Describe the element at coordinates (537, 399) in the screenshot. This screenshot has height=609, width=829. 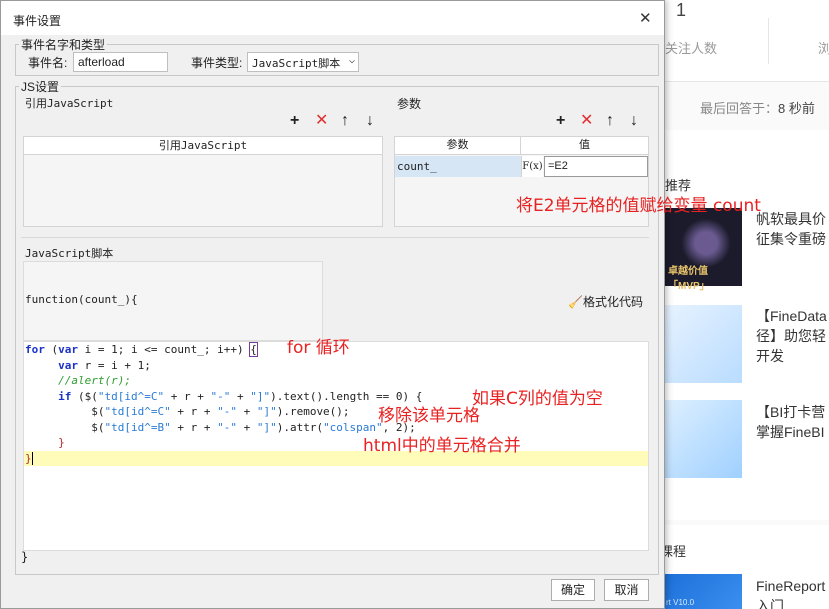
I see `annotation-if-empty: 如果C列的值为空` at that location.